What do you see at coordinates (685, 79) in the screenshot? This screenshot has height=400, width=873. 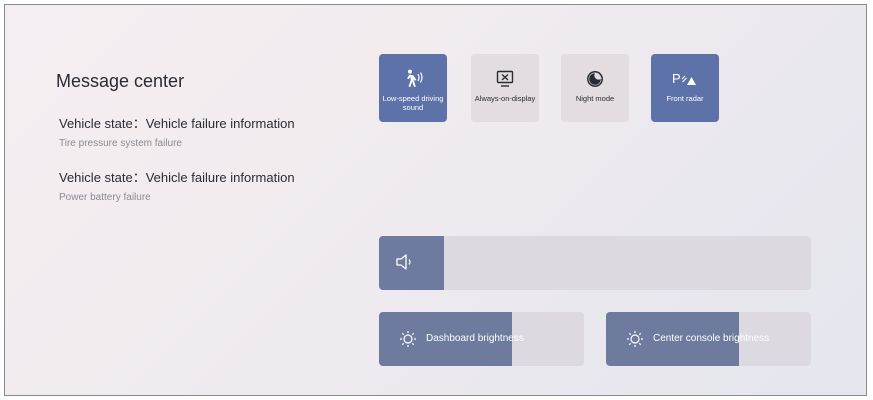 I see `front-radar-icon: P` at bounding box center [685, 79].